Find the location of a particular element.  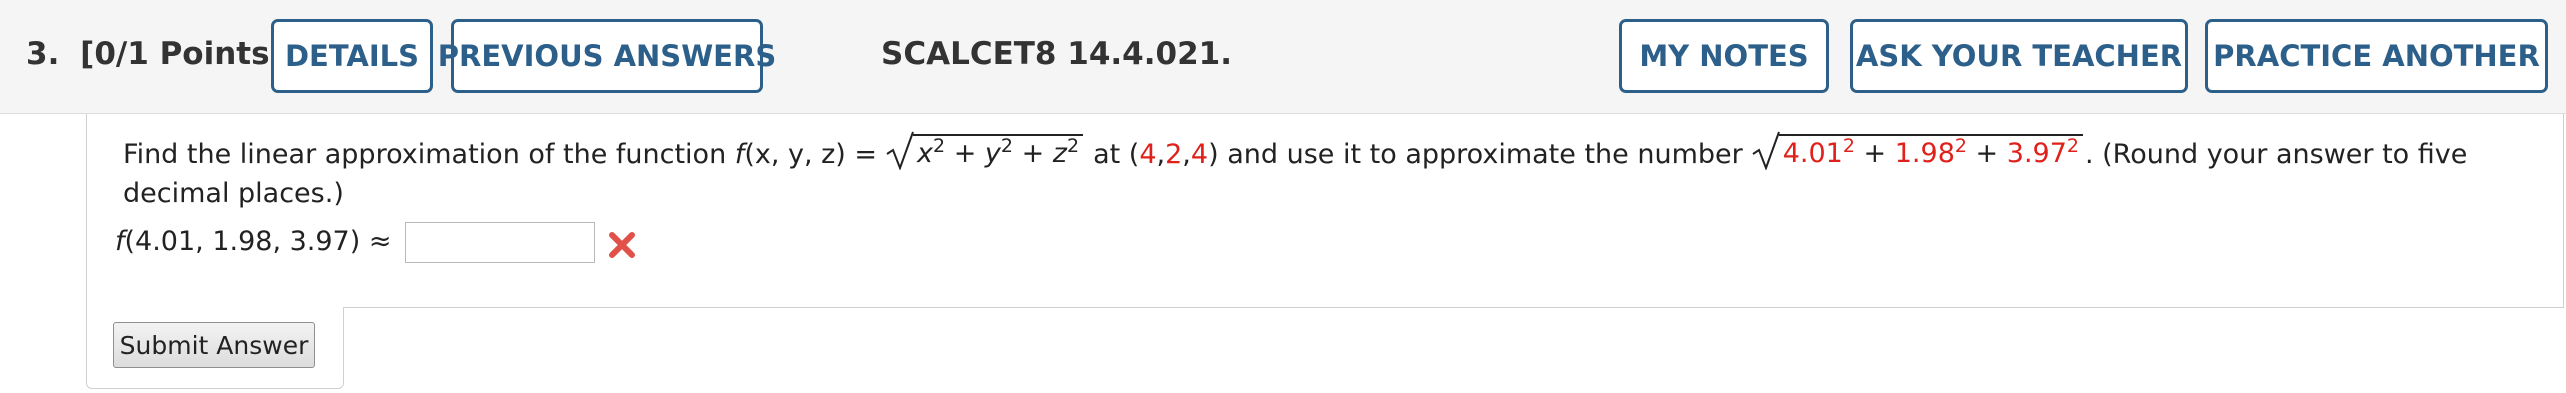

term-3: 3.97 is located at coordinates (2036, 153).